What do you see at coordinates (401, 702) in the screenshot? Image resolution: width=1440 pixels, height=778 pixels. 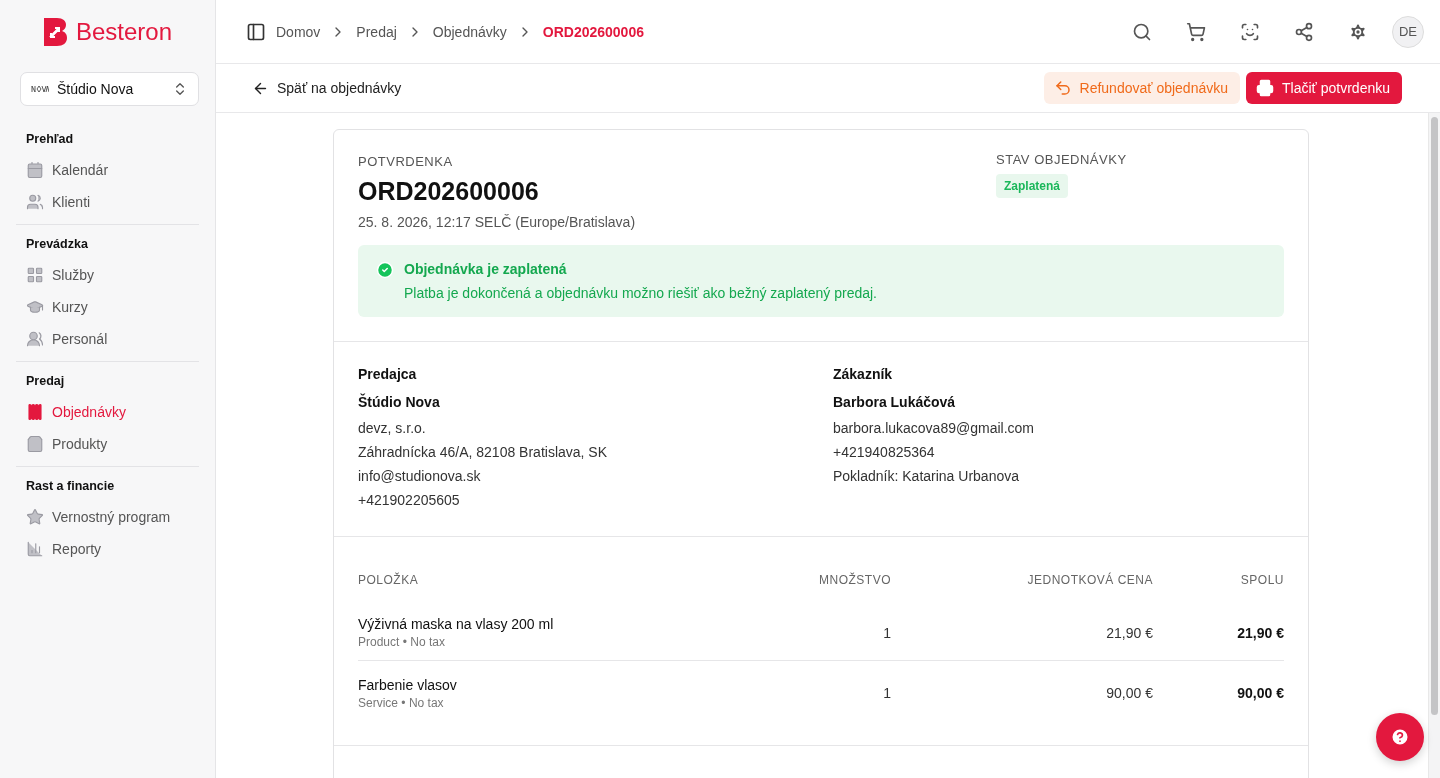 I see `item-meta: Service • No tax` at bounding box center [401, 702].